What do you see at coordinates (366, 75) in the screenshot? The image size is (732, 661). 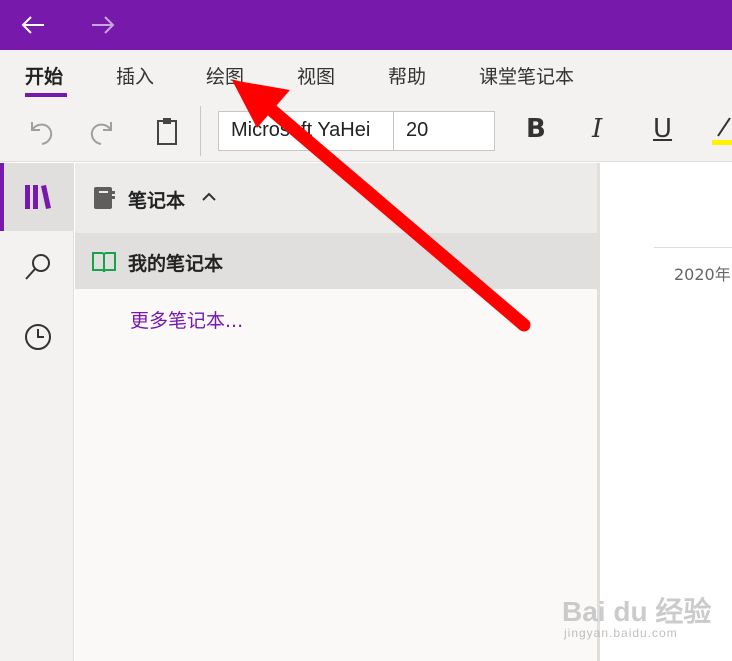 I see `ribbon-tabs: 开始 插入 绘图 视图 帮助 课堂笔记本` at bounding box center [366, 75].